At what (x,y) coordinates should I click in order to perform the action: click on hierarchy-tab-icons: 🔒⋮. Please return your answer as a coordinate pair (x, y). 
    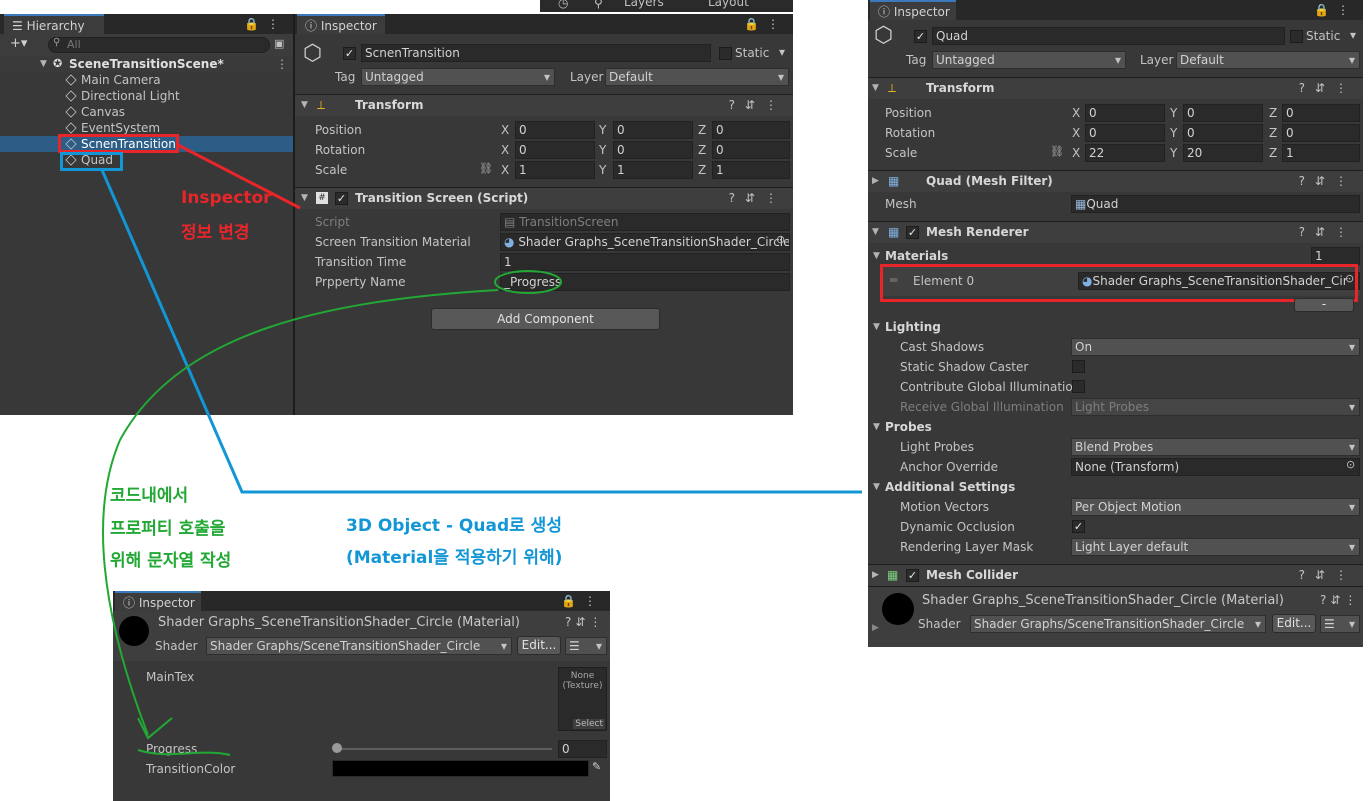
    Looking at the image, I should click on (265, 24).